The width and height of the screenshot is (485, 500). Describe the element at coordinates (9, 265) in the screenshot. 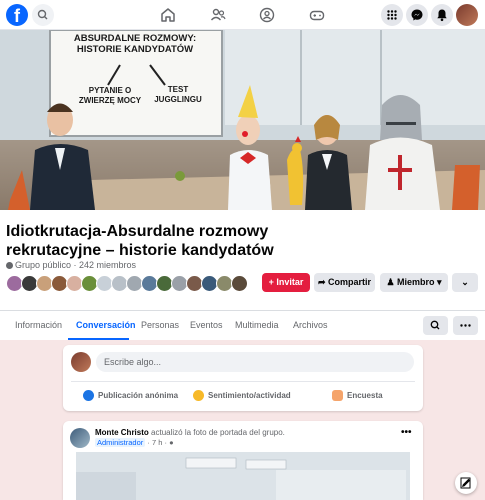

I see `globe-icon` at that location.